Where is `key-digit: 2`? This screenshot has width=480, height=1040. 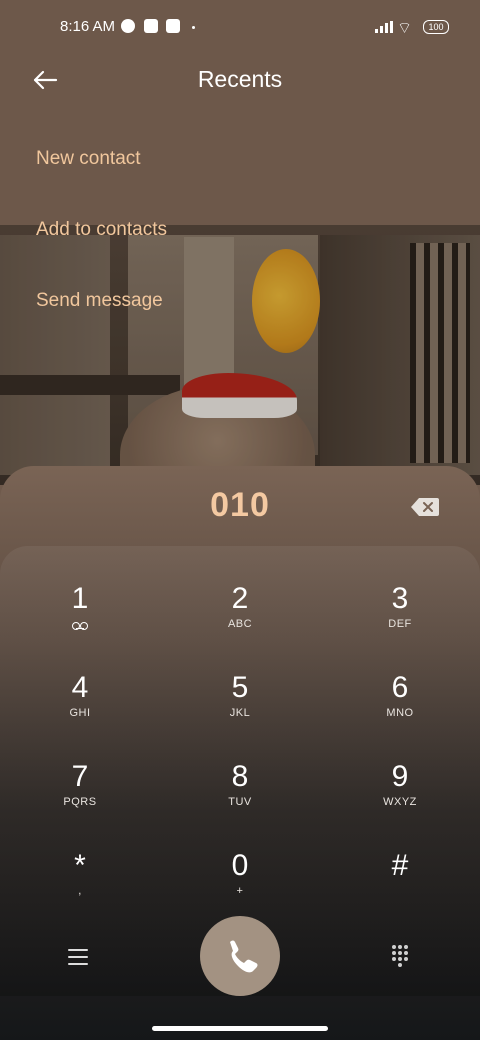
key-digit: 2 is located at coordinates (240, 598).